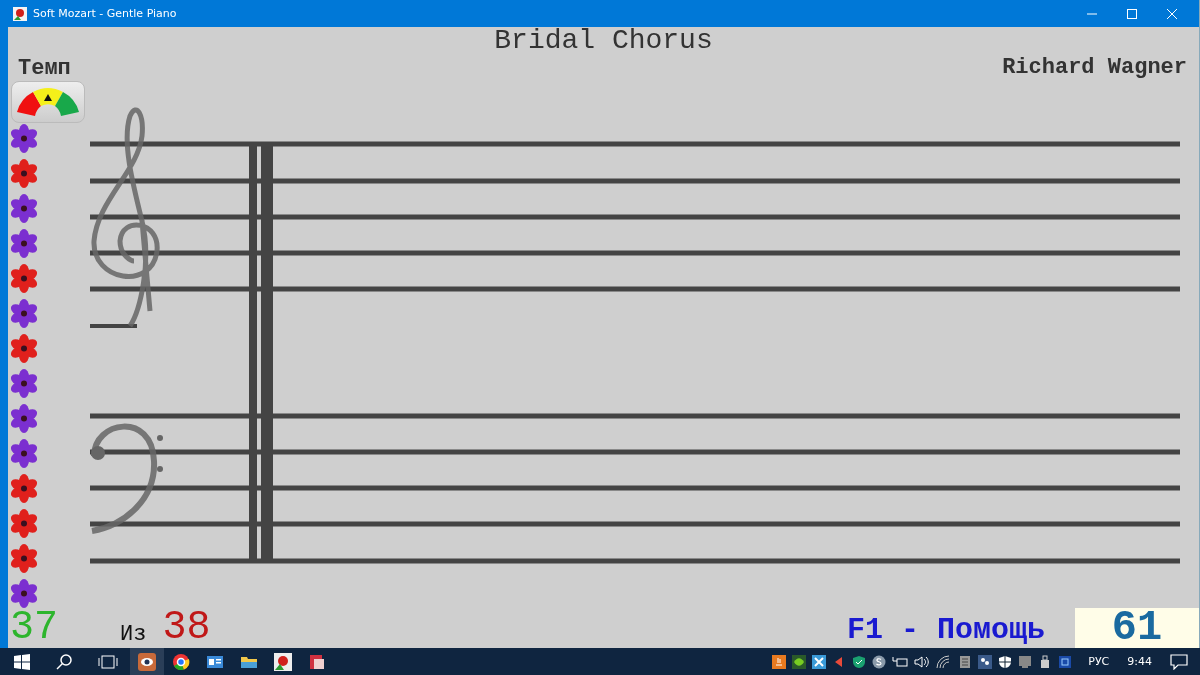 This screenshot has height=675, width=1200. Describe the element at coordinates (603, 41) in the screenshot. I see `piece-title: Bridal Chorus` at that location.